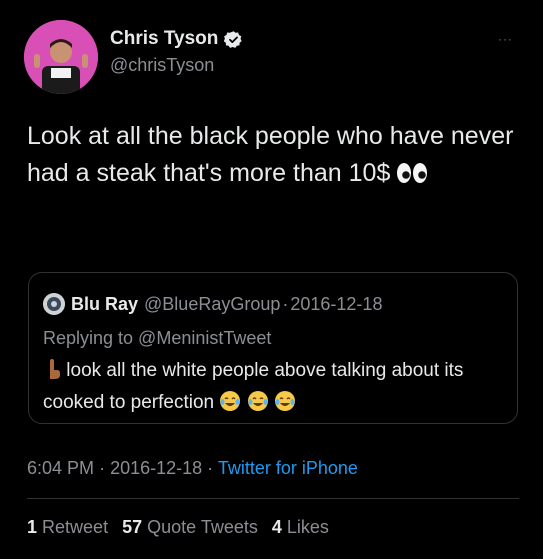  Describe the element at coordinates (412, 176) in the screenshot. I see `eyes-emoji-icon` at that location.